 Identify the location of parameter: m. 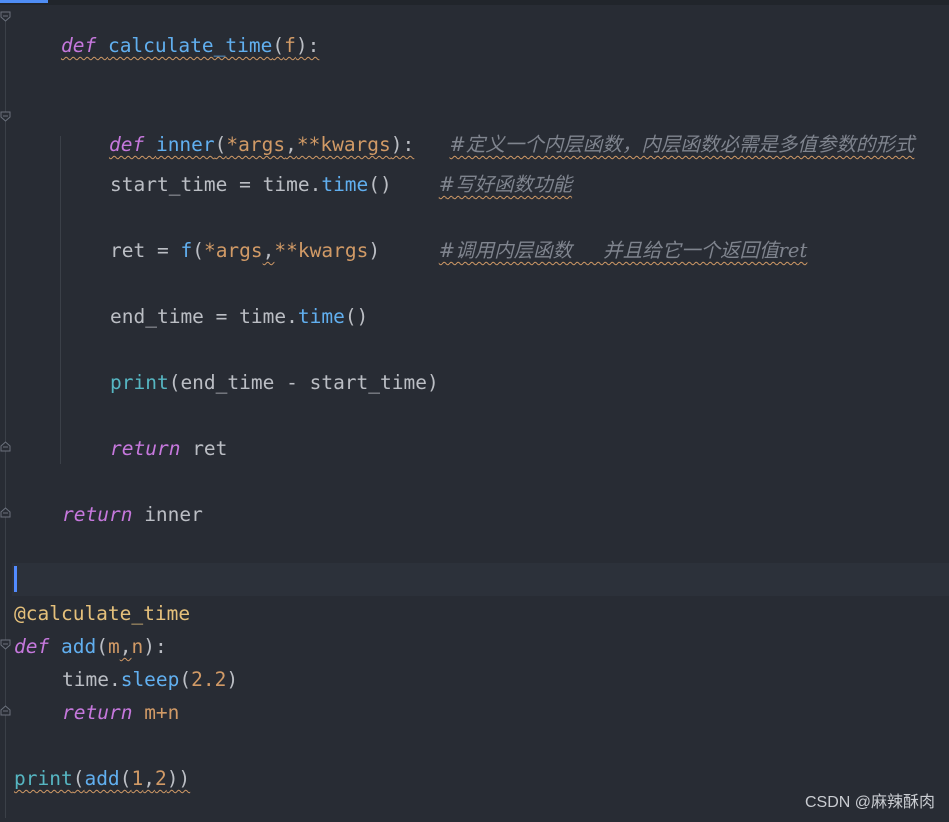
(113, 646).